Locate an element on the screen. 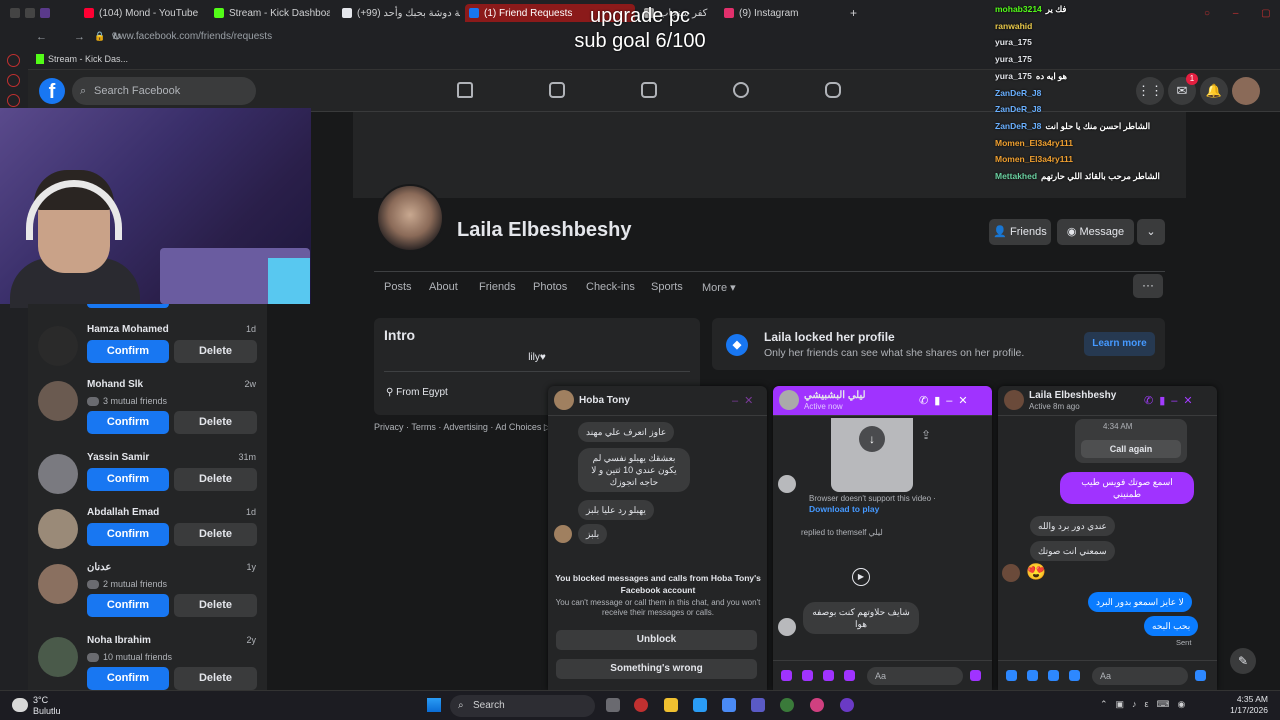 The height and width of the screenshot is (720, 1280). profile-tab: About is located at coordinates (443, 287).